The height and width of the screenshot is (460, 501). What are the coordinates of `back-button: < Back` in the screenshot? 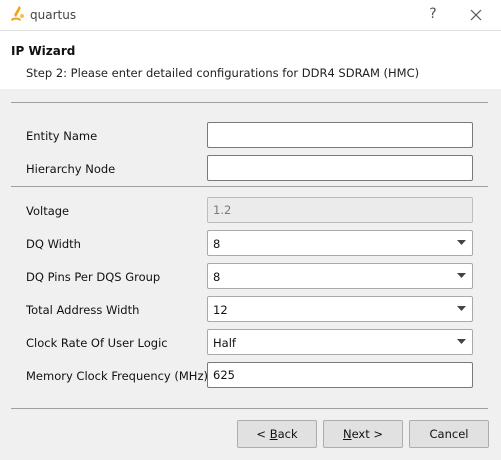 It's located at (277, 434).